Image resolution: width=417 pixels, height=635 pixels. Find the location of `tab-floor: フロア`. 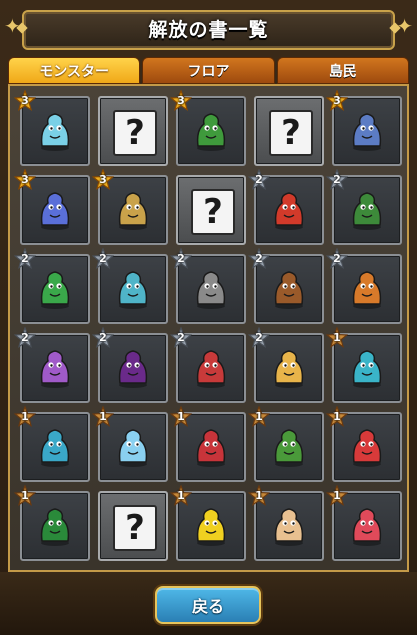

tab-floor: フロア is located at coordinates (208, 70).